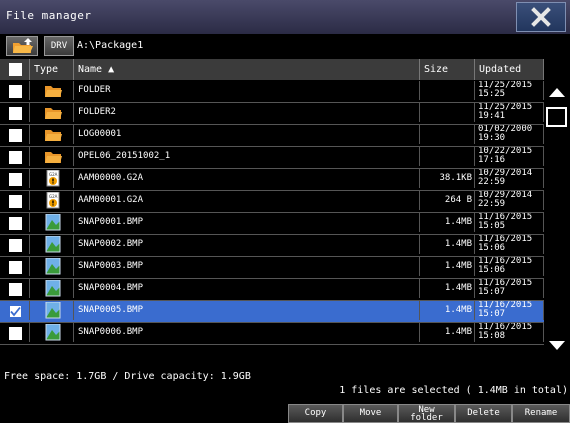 Image resolution: width=570 pixels, height=423 pixels. What do you see at coordinates (483, 413) in the screenshot?
I see `delete-button: Delete` at bounding box center [483, 413].